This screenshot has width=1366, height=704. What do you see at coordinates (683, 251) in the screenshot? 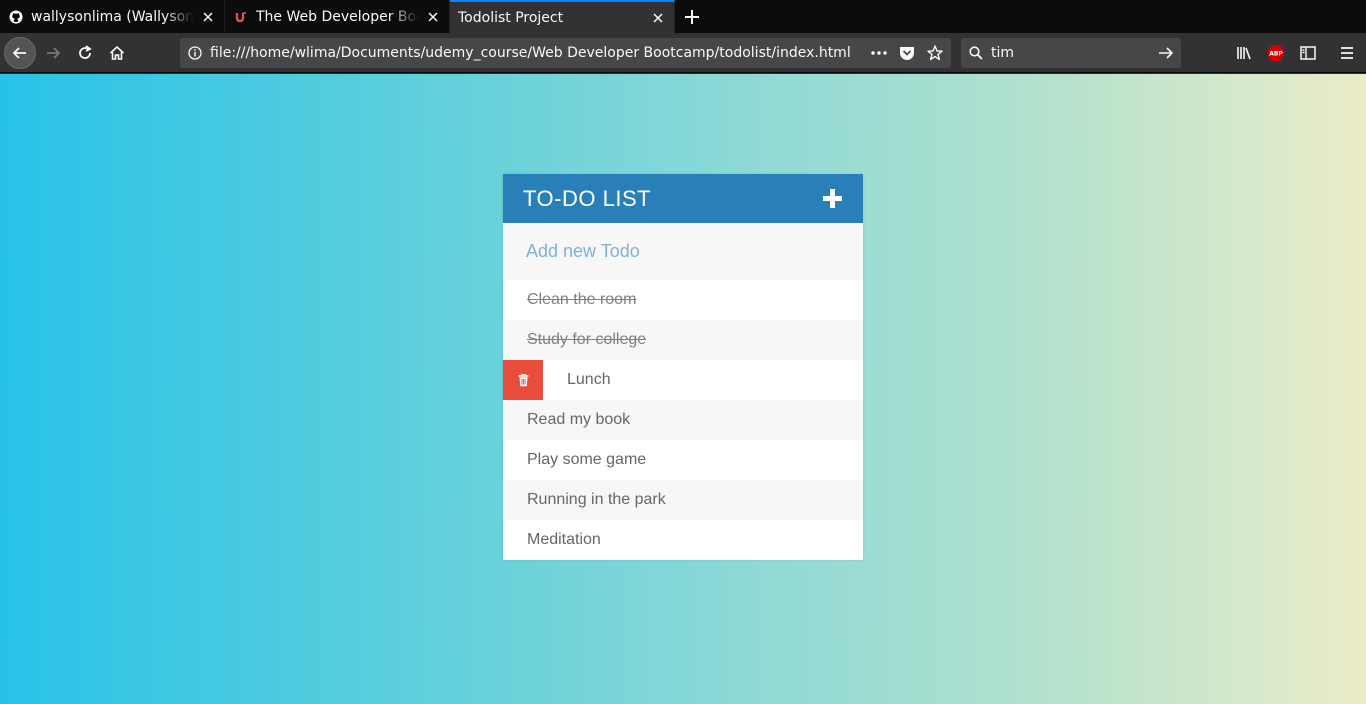
I see `new-todo-input` at bounding box center [683, 251].